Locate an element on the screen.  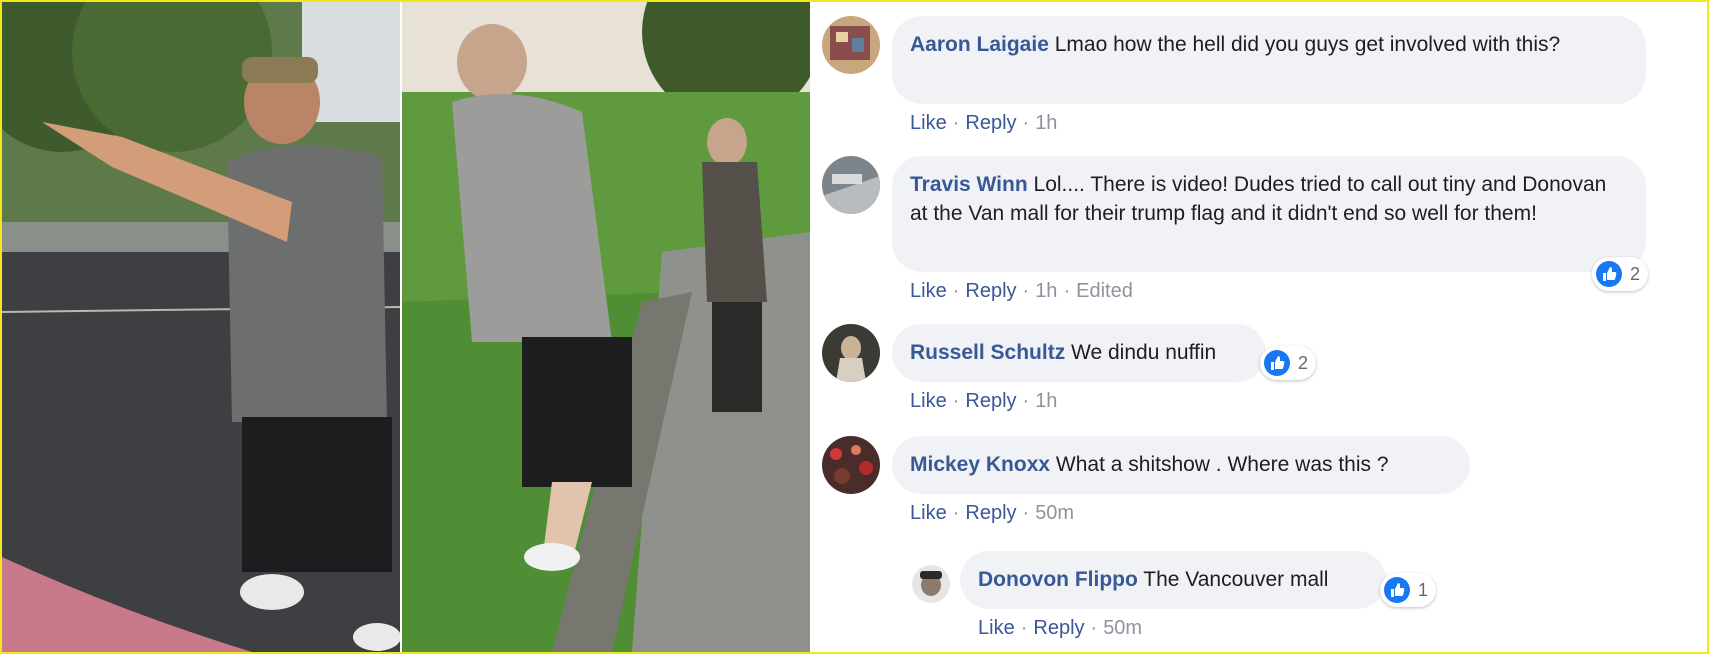
comment-author: Travis Winn is located at coordinates (969, 184).